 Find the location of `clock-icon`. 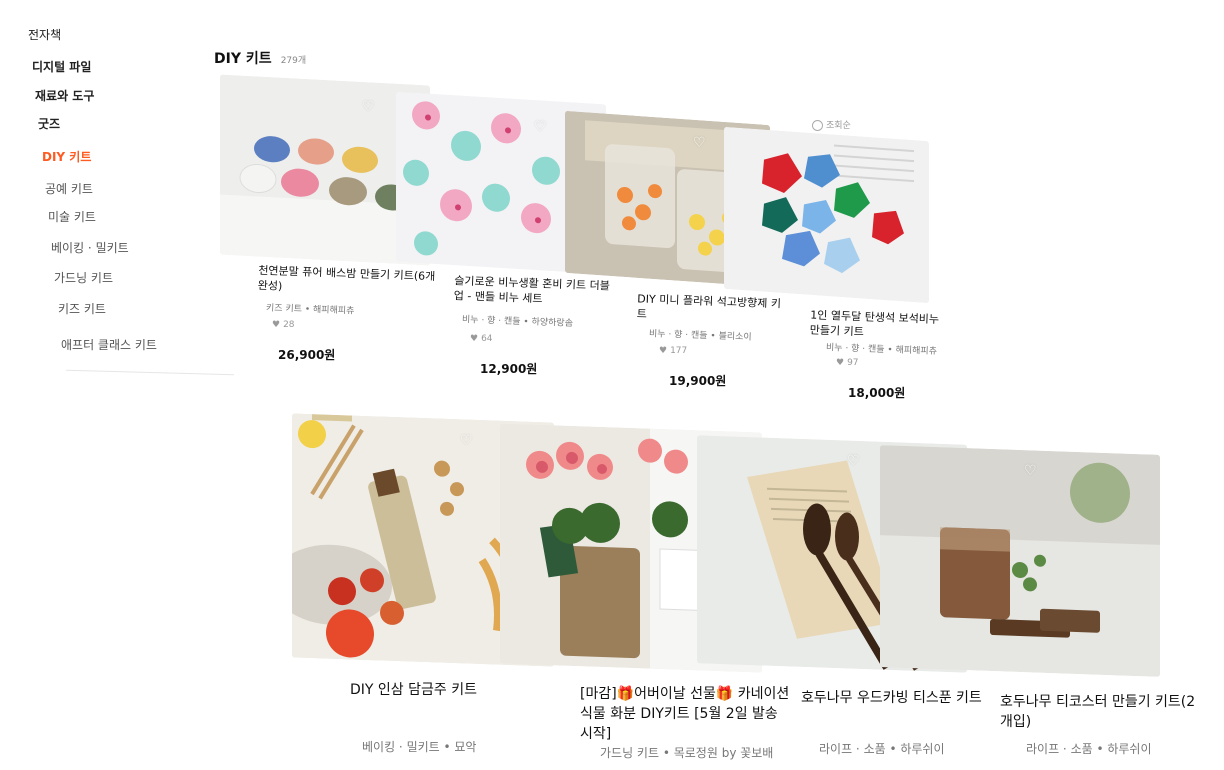

clock-icon is located at coordinates (817, 125).